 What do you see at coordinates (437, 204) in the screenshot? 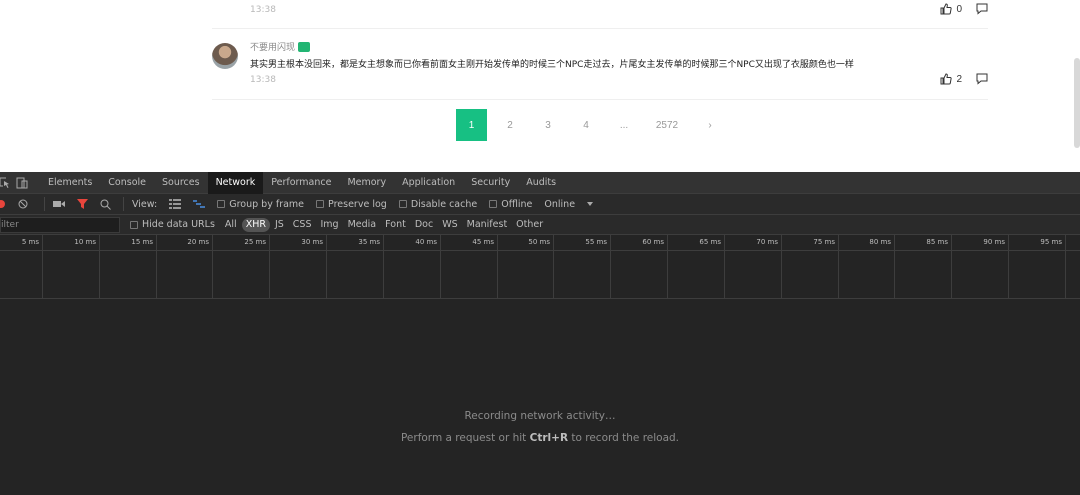
I see `disable-cache-checkbox: Disable cache` at bounding box center [437, 204].